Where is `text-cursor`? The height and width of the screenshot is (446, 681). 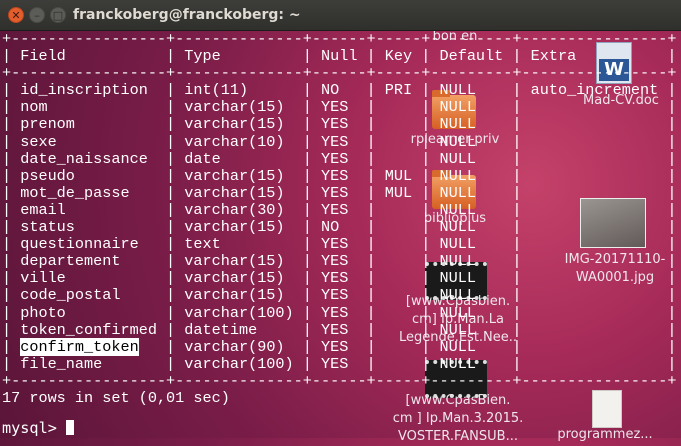
text-cursor is located at coordinates (70, 427).